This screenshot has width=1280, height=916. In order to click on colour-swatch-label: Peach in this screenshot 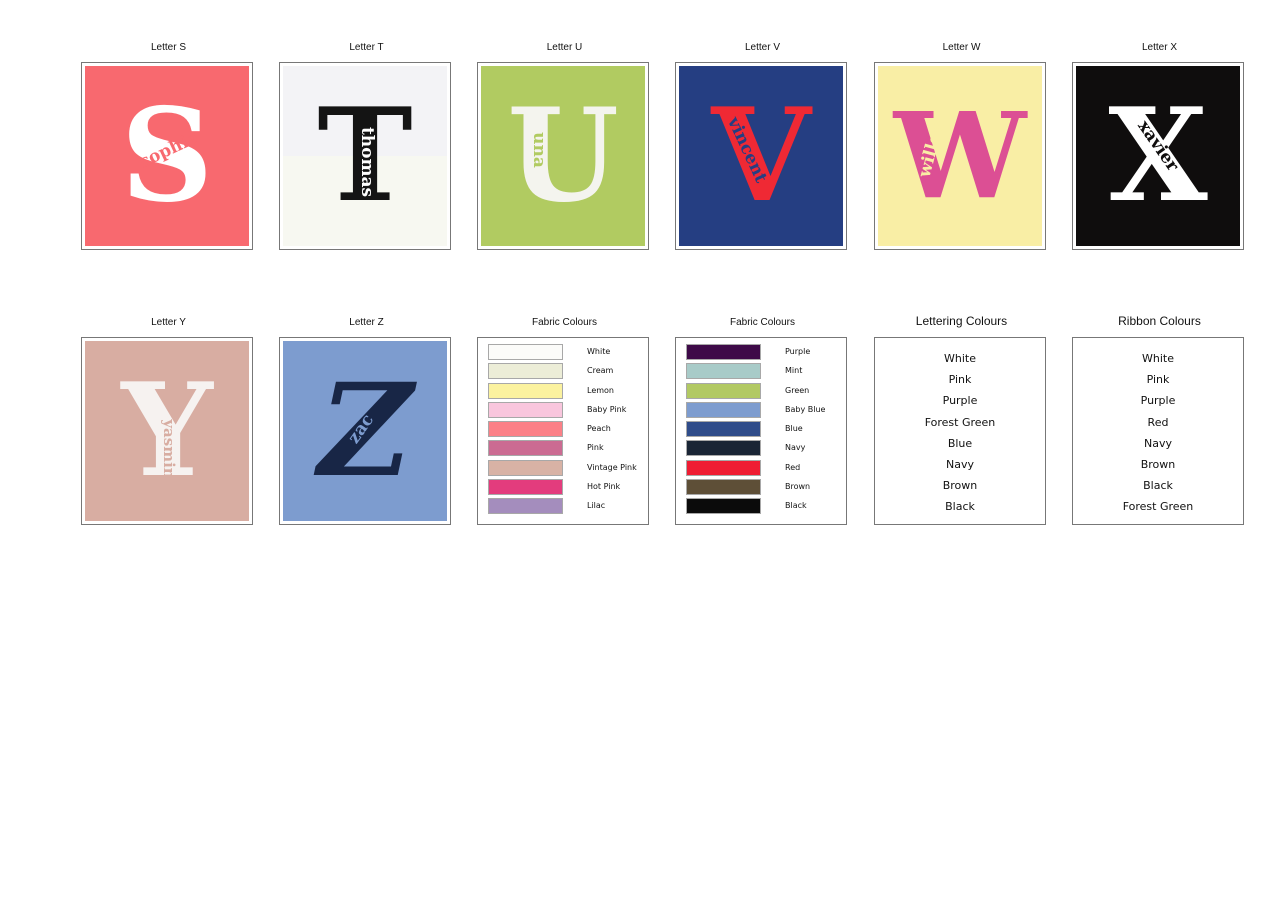, I will do `click(599, 429)`.